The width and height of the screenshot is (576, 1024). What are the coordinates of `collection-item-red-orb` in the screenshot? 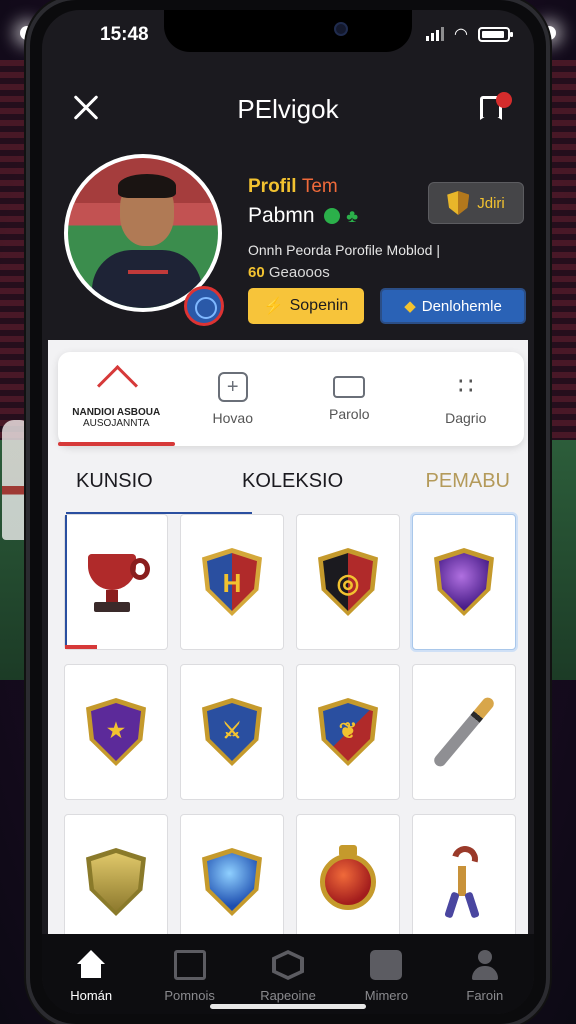 It's located at (348, 882).